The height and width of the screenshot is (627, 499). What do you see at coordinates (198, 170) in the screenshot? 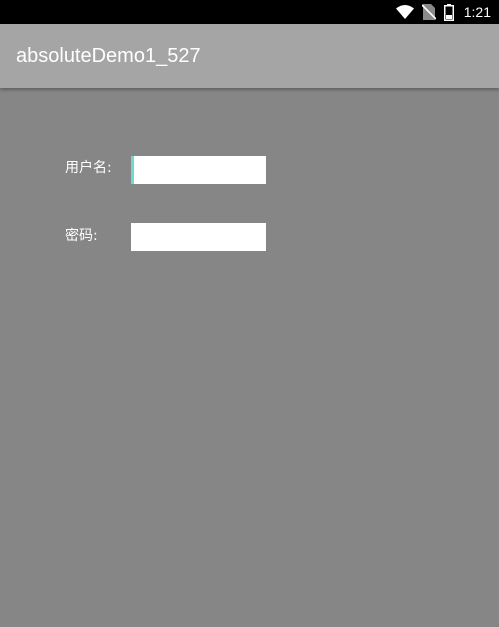
I see `username-input` at bounding box center [198, 170].